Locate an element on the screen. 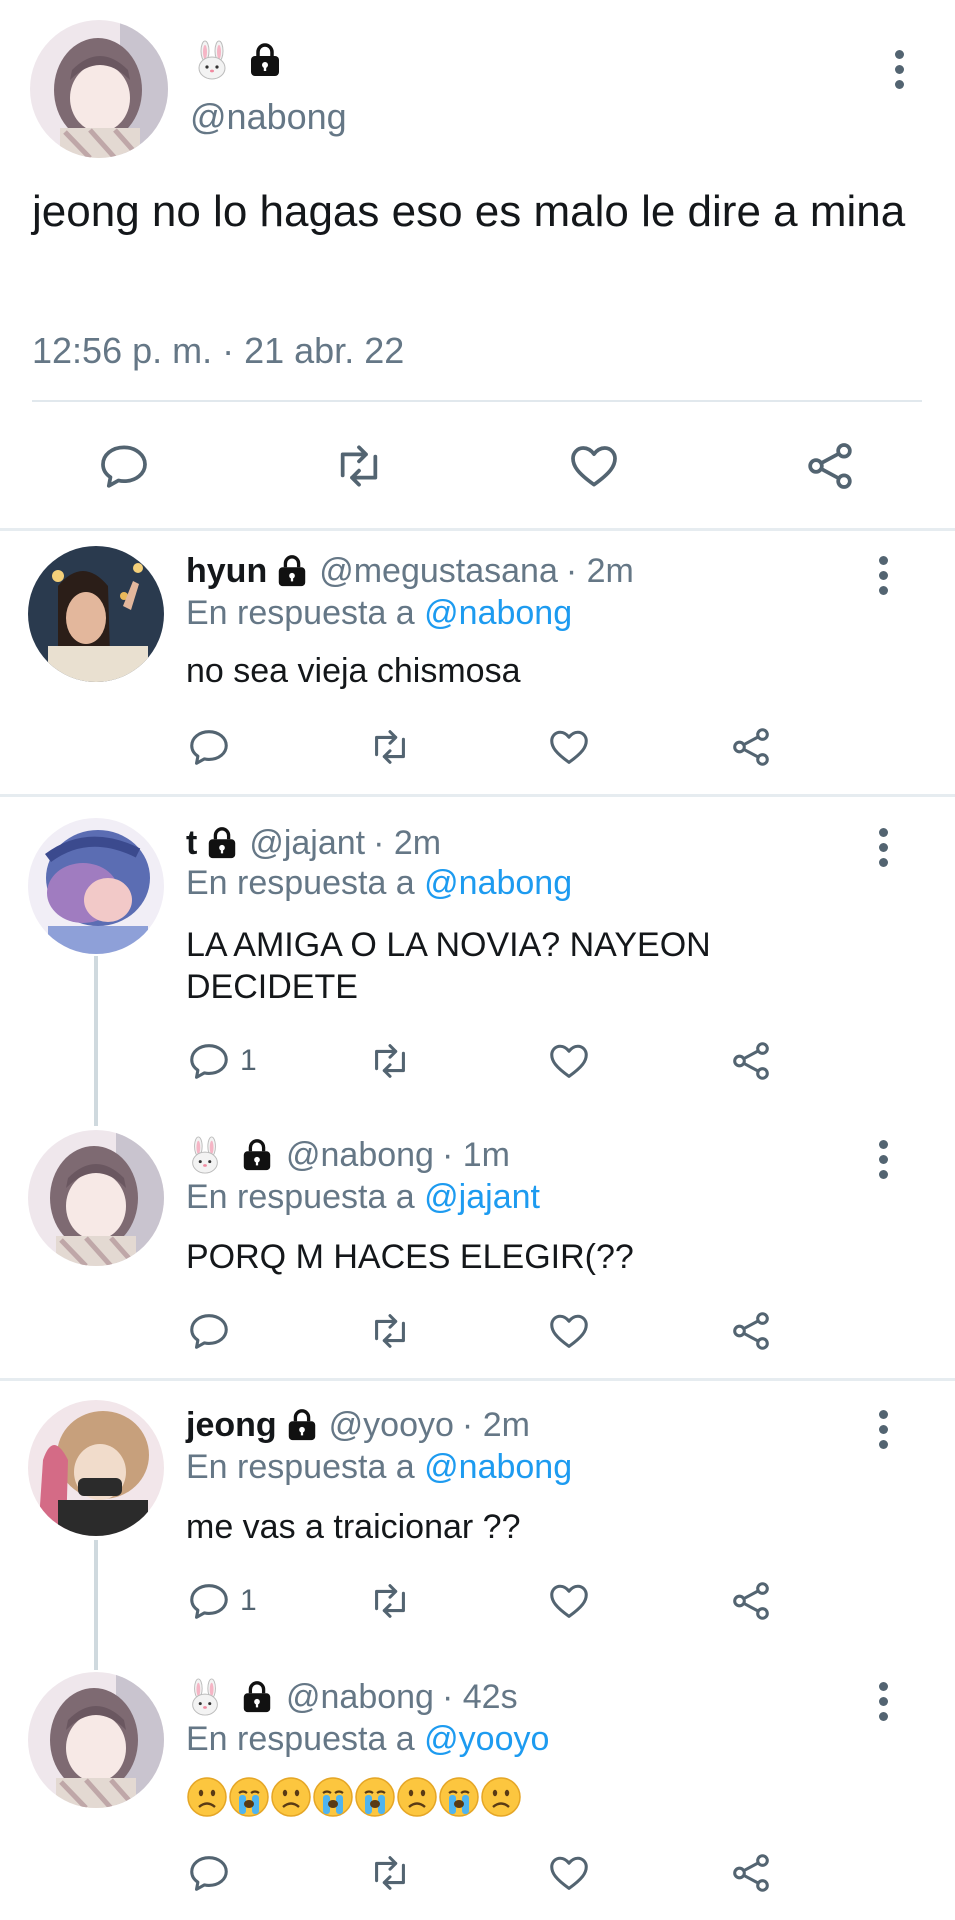  reply-header: 🐰 @nabong · 42s is located at coordinates (352, 1697).